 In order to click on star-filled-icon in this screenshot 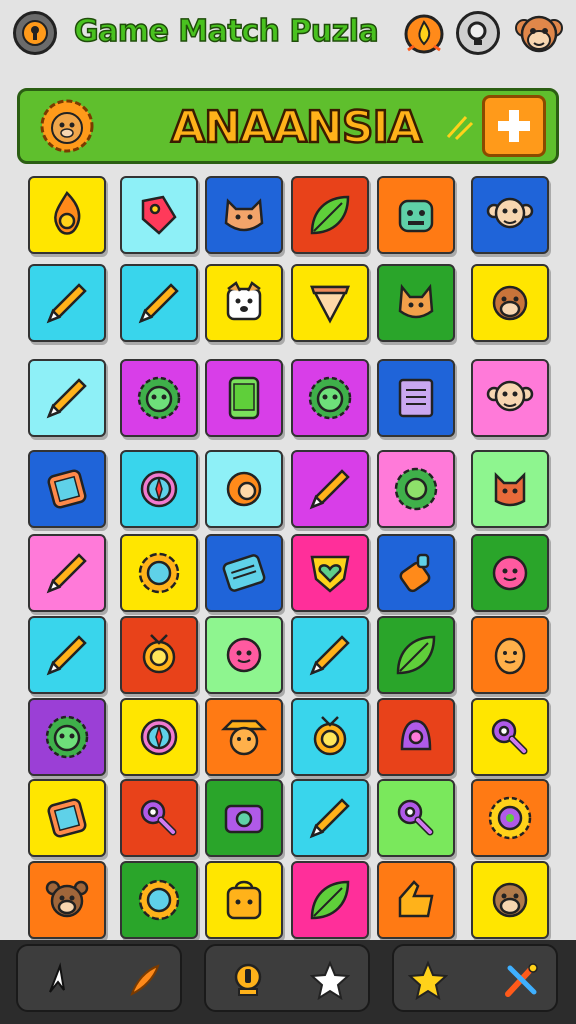, I will do `click(428, 980)`.